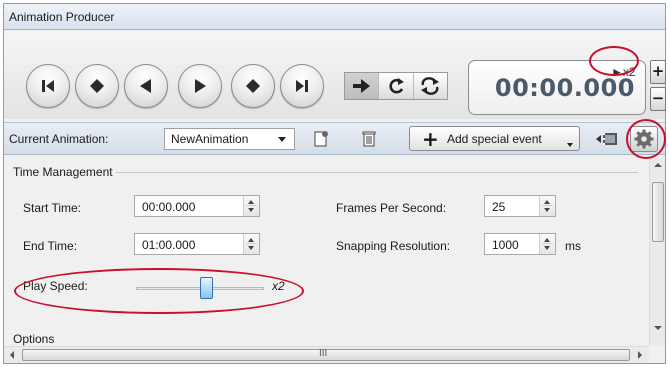 Image resolution: width=670 pixels, height=367 pixels. Describe the element at coordinates (169, 207) in the screenshot. I see `start-time-value: 00:00.000` at that location.